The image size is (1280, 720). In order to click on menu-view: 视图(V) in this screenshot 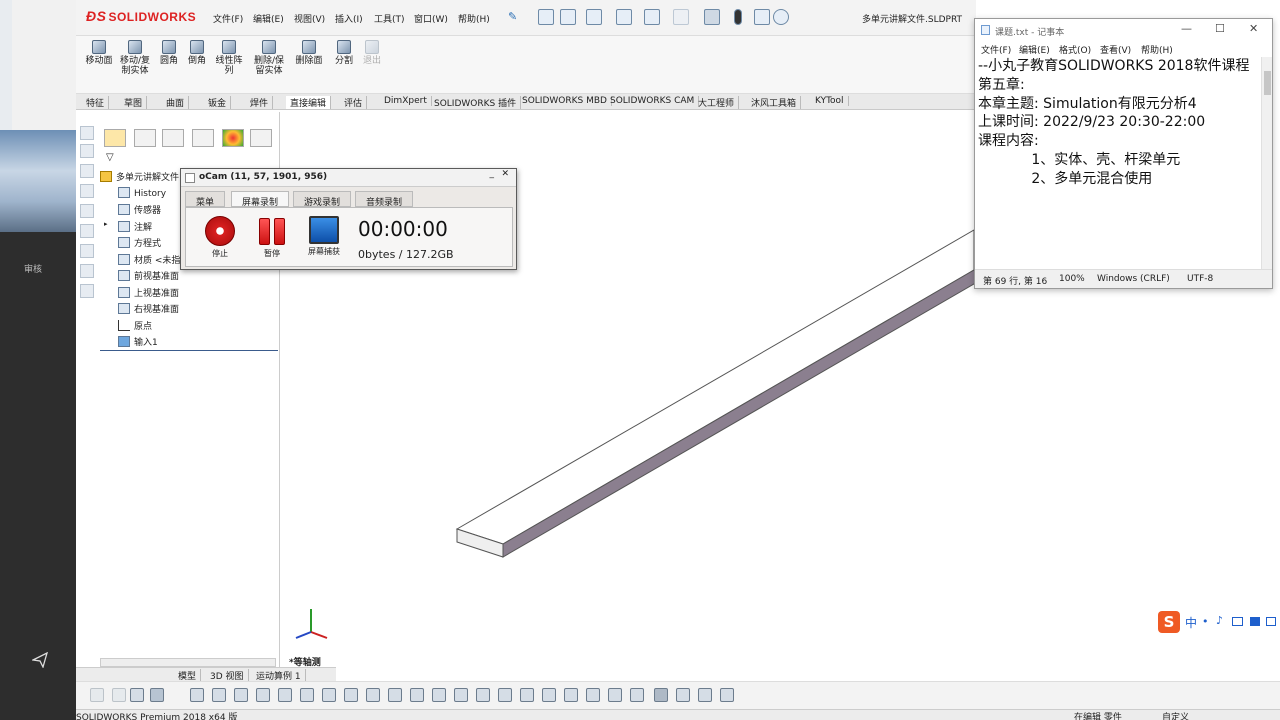, I will do `click(309, 18)`.